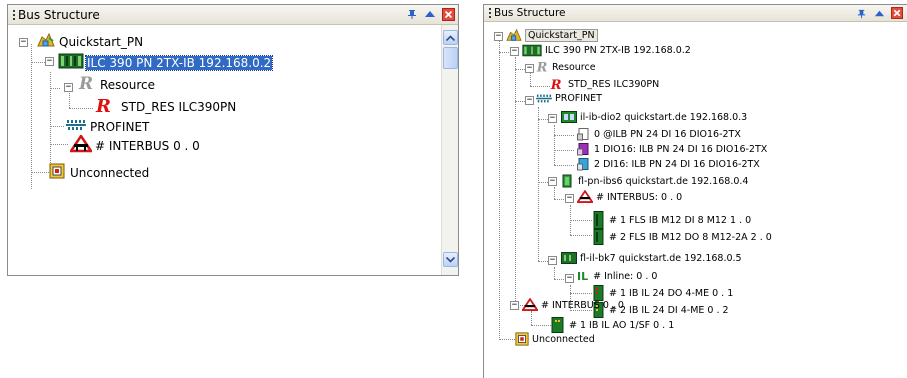 This screenshot has width=907, height=378. I want to click on panel-title: Bus Structure, so click(59, 14).